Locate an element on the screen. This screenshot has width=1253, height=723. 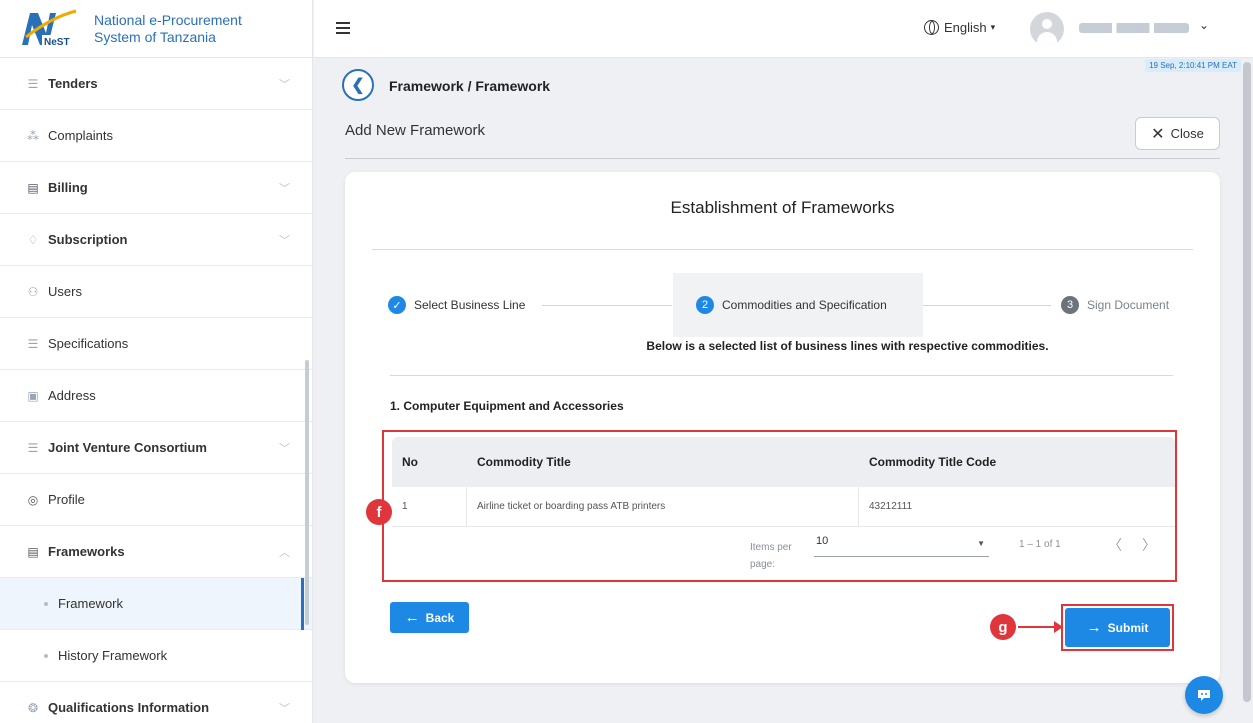
sidebar-item-label: Frameworks is located at coordinates (86, 551).